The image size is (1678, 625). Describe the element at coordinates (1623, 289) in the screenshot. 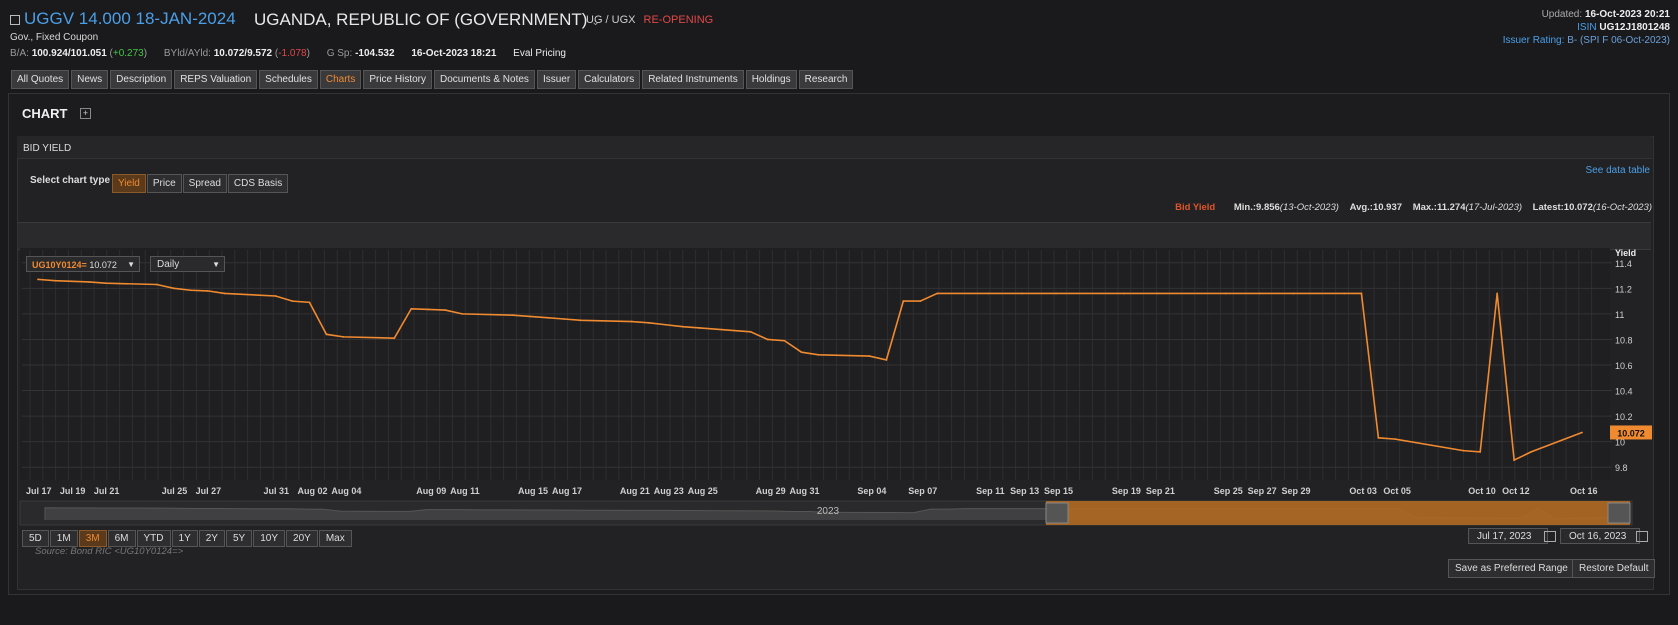

I see `y-tick-label: 11.2` at that location.